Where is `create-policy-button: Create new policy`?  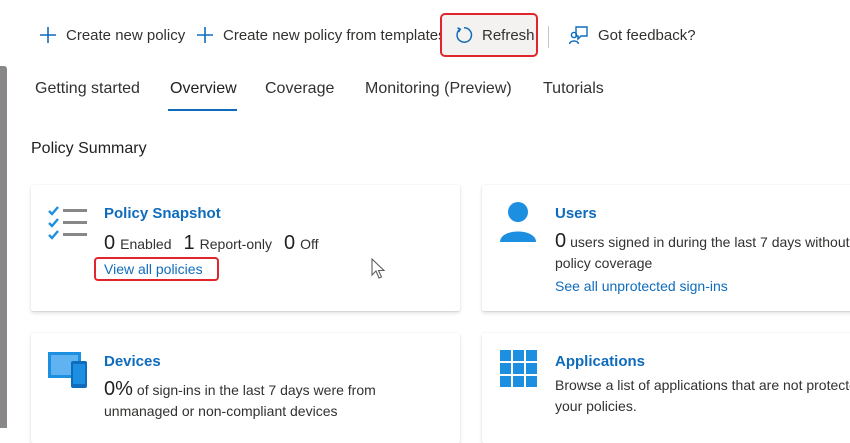 create-policy-button: Create new policy is located at coordinates (111, 35).